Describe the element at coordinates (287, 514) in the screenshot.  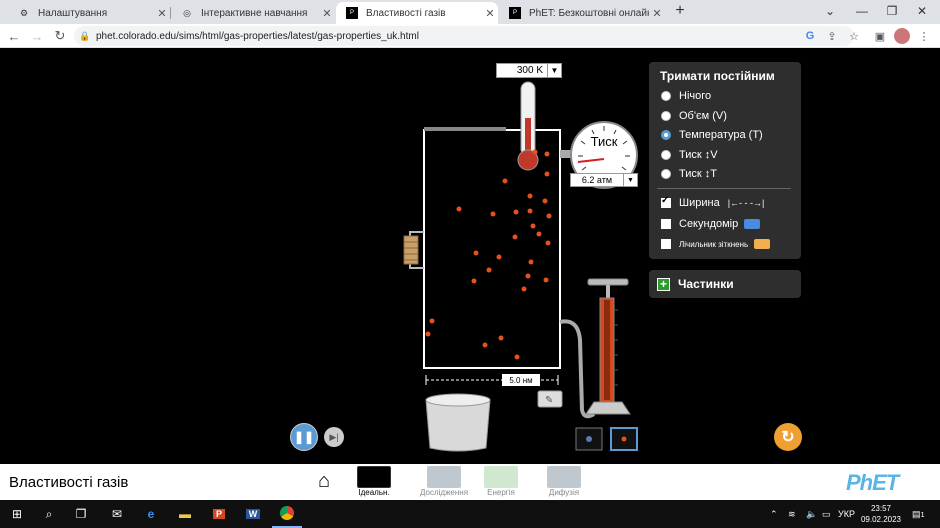
I see `chrome-icon` at that location.